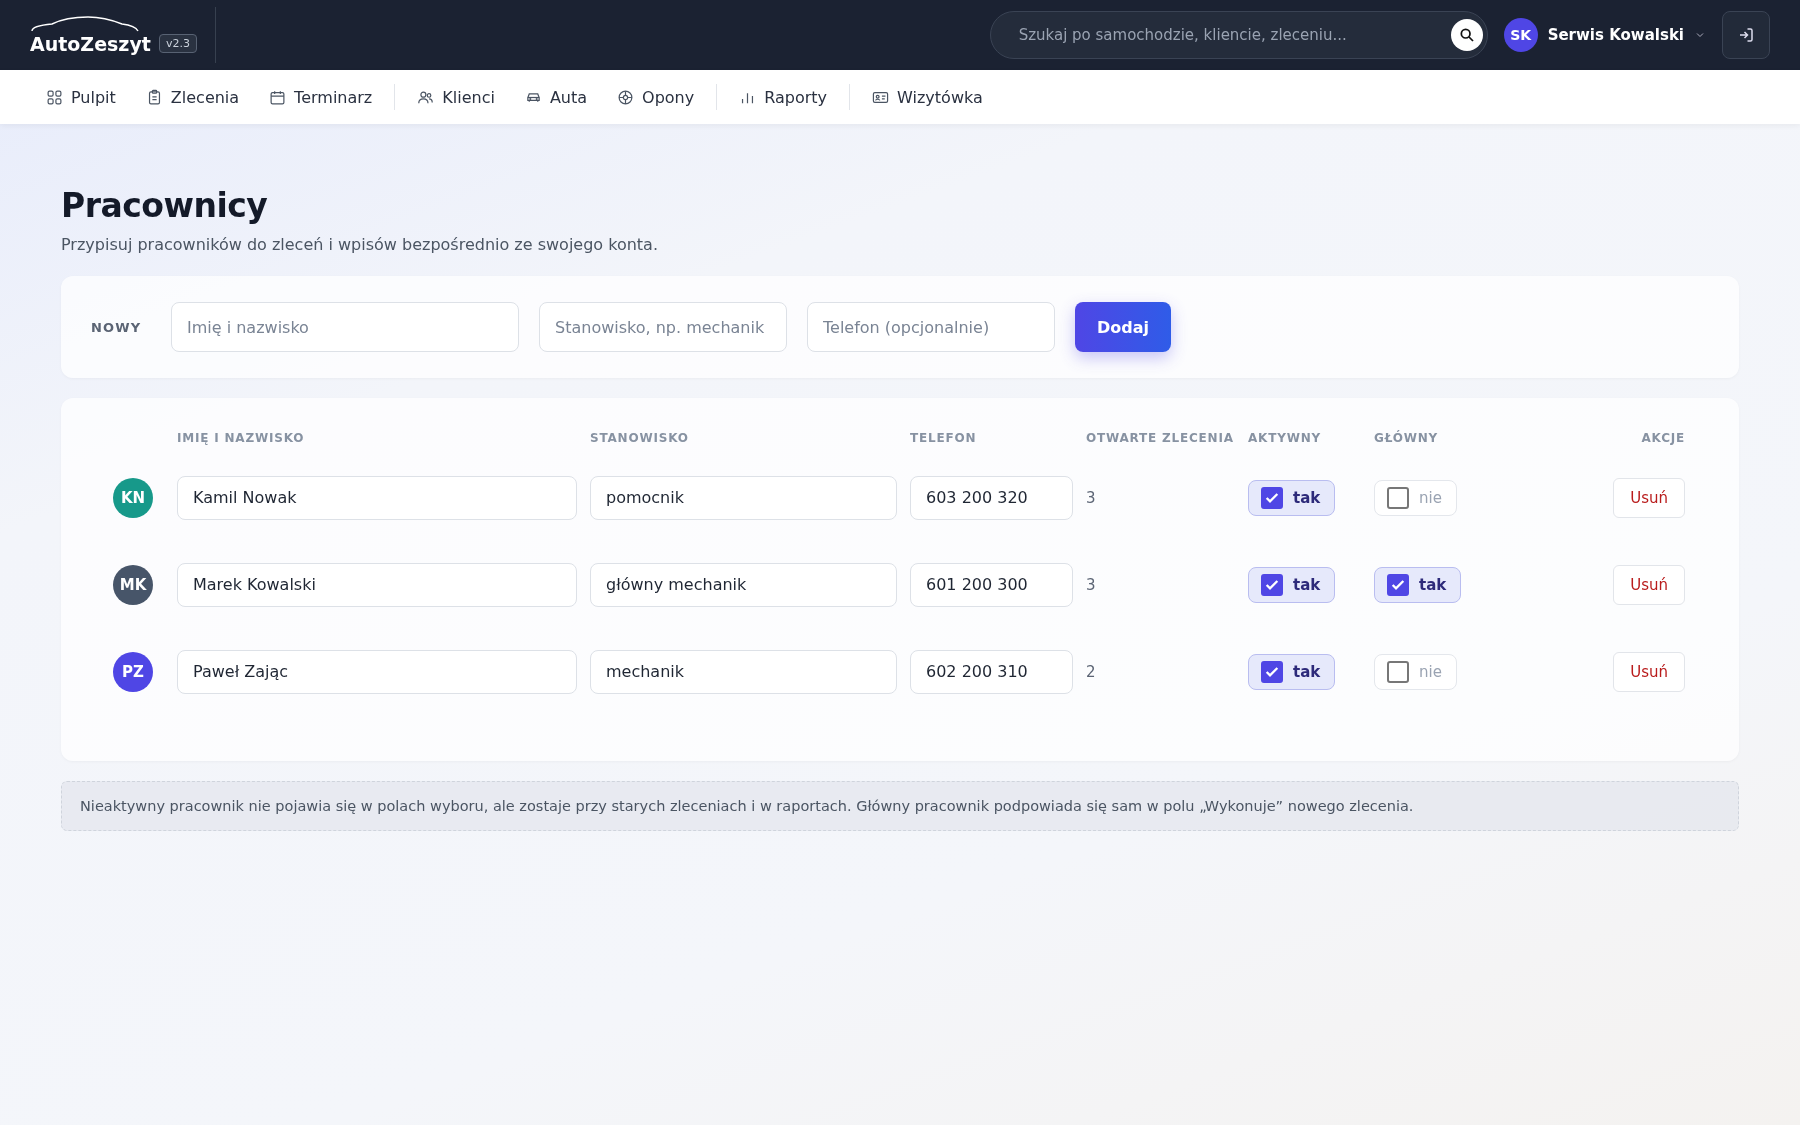  What do you see at coordinates (663, 327) in the screenshot?
I see `input-field: Stanowisko, np. mechanik` at bounding box center [663, 327].